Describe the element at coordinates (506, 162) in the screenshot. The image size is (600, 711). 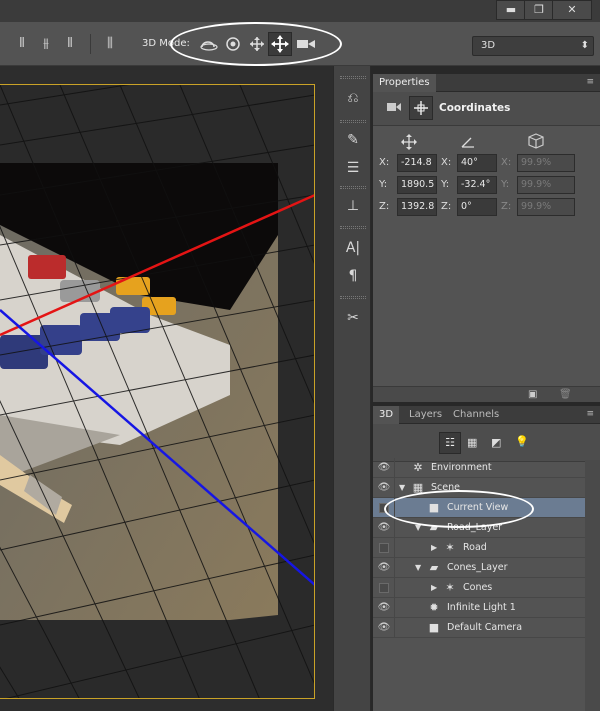
I see `scale-axis-label: X:` at that location.